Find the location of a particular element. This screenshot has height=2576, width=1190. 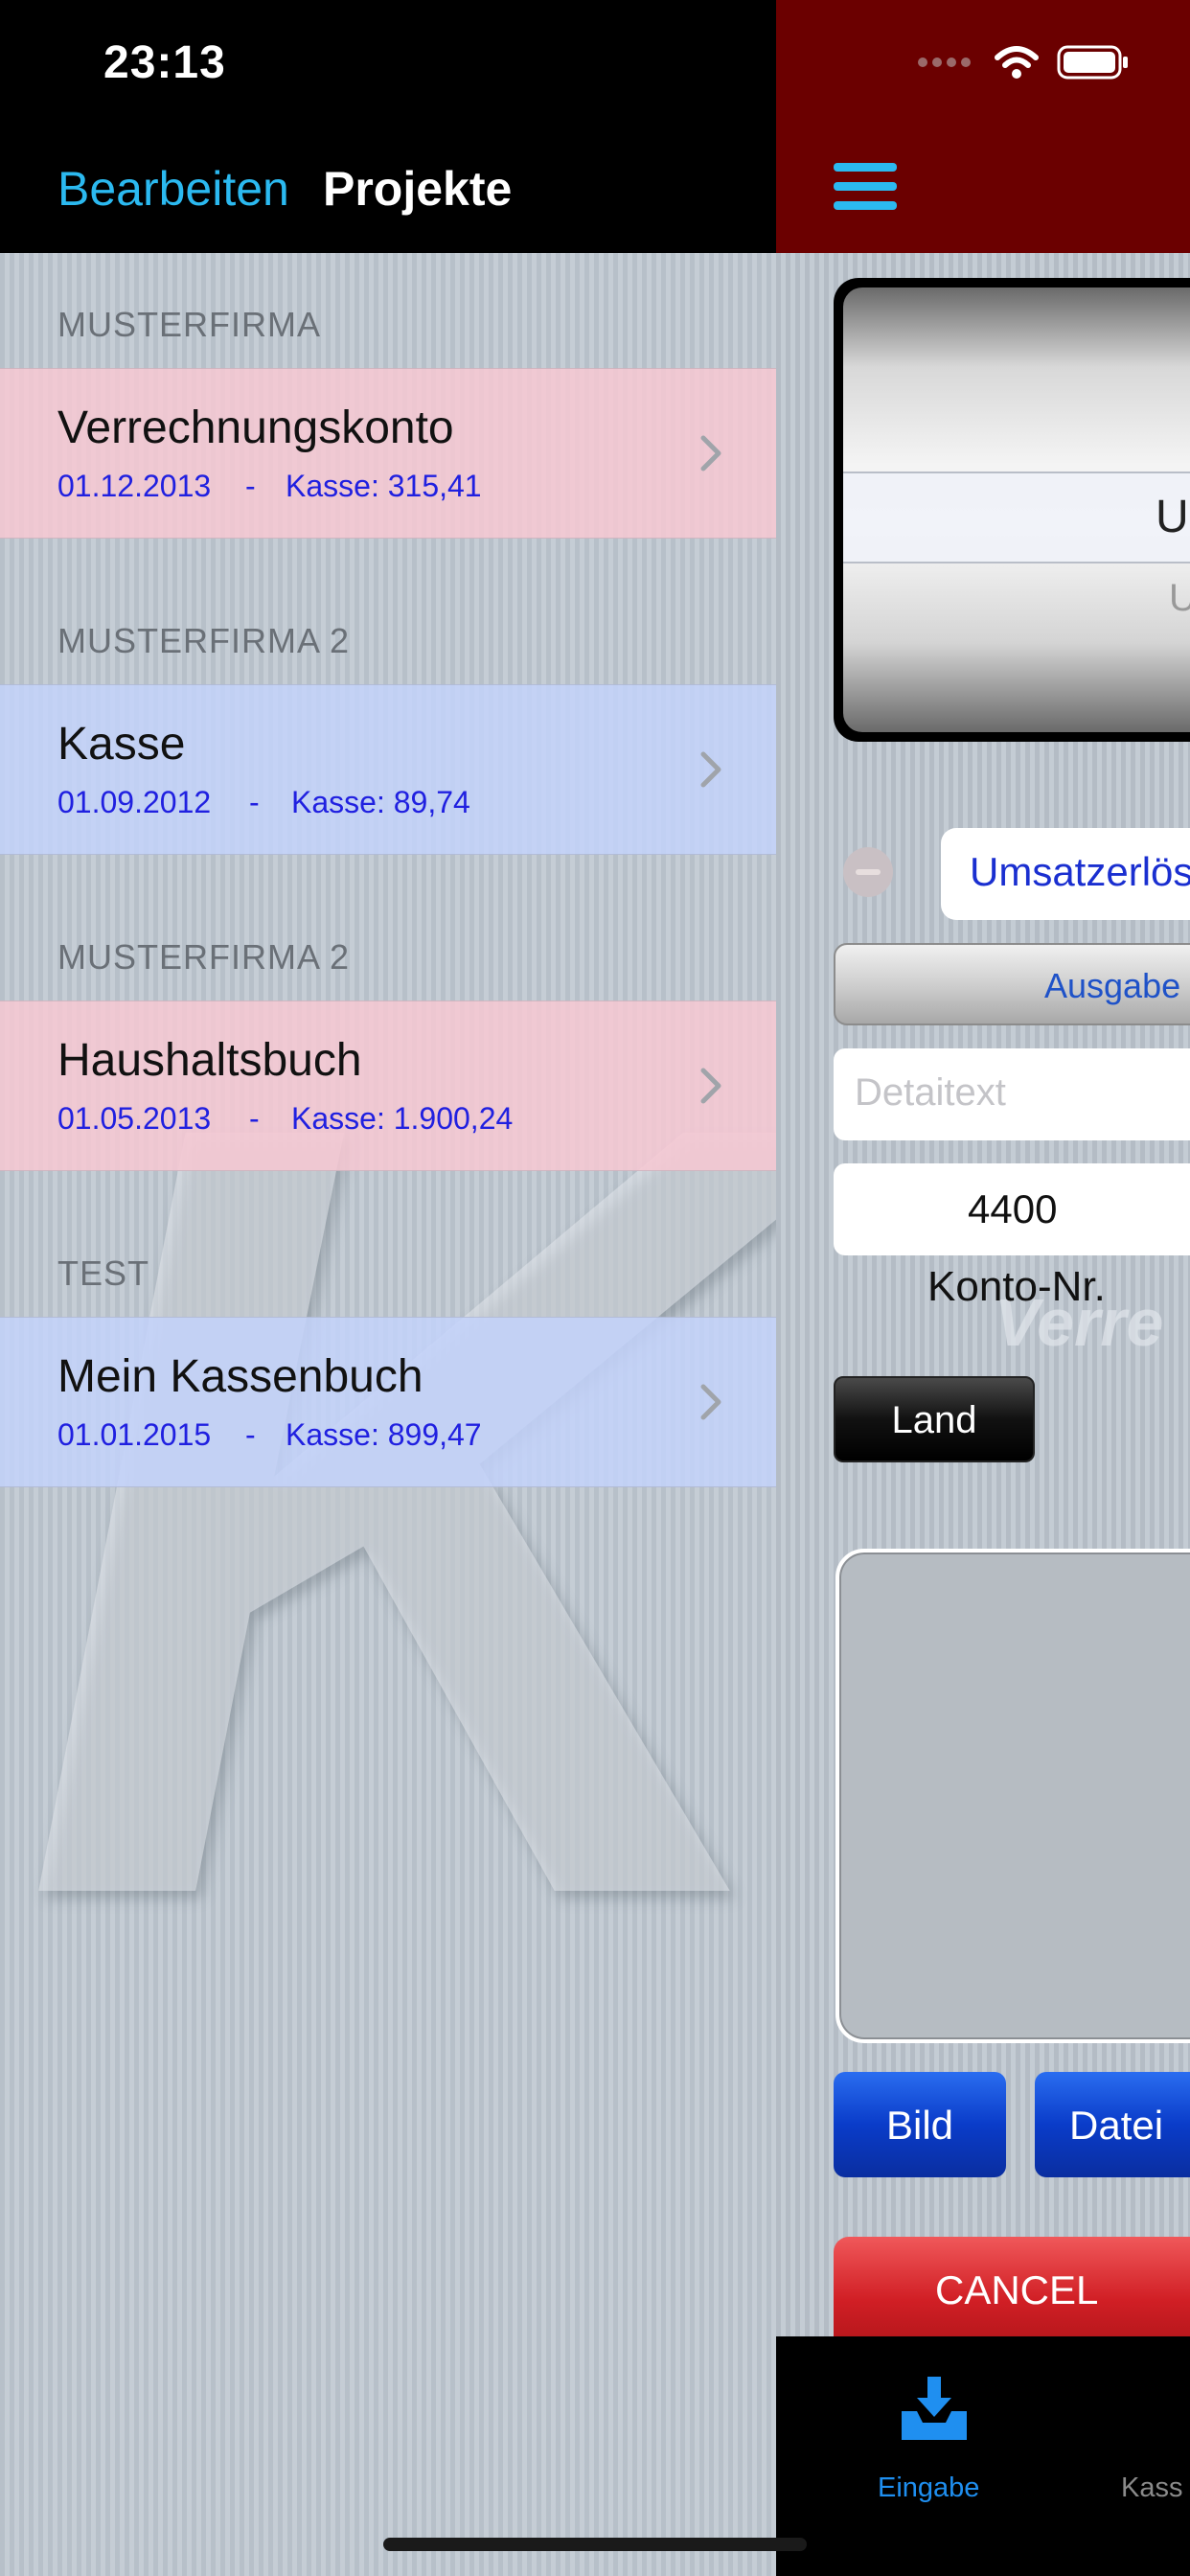

project-date: 01.01.2015 is located at coordinates (135, 1434).